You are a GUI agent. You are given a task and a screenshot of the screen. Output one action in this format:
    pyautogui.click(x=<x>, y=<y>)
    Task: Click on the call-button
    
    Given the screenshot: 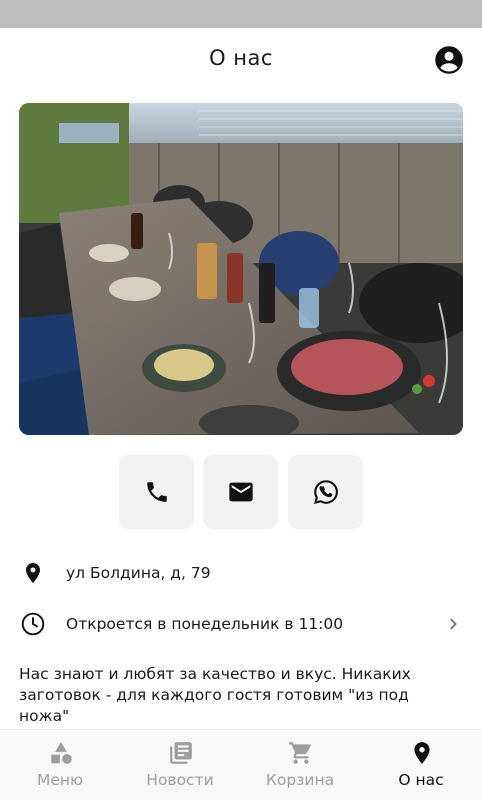 What is the action you would take?
    pyautogui.click(x=156, y=492)
    